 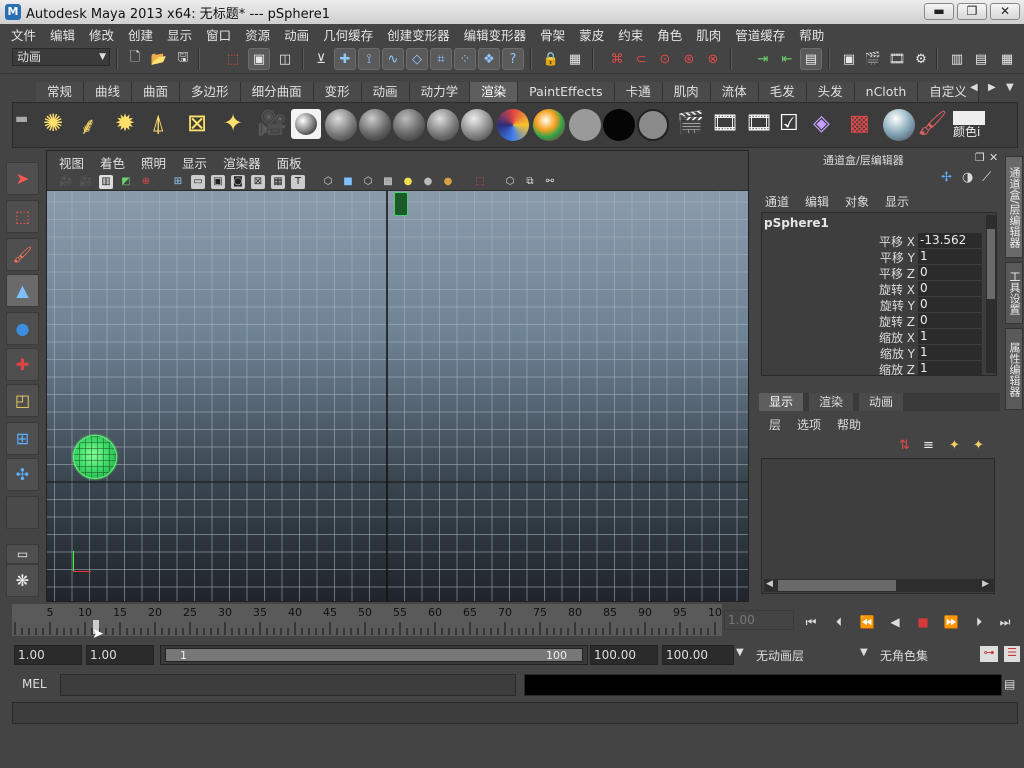 I want to click on shelf-tab-curves: 曲线, so click(x=108, y=92).